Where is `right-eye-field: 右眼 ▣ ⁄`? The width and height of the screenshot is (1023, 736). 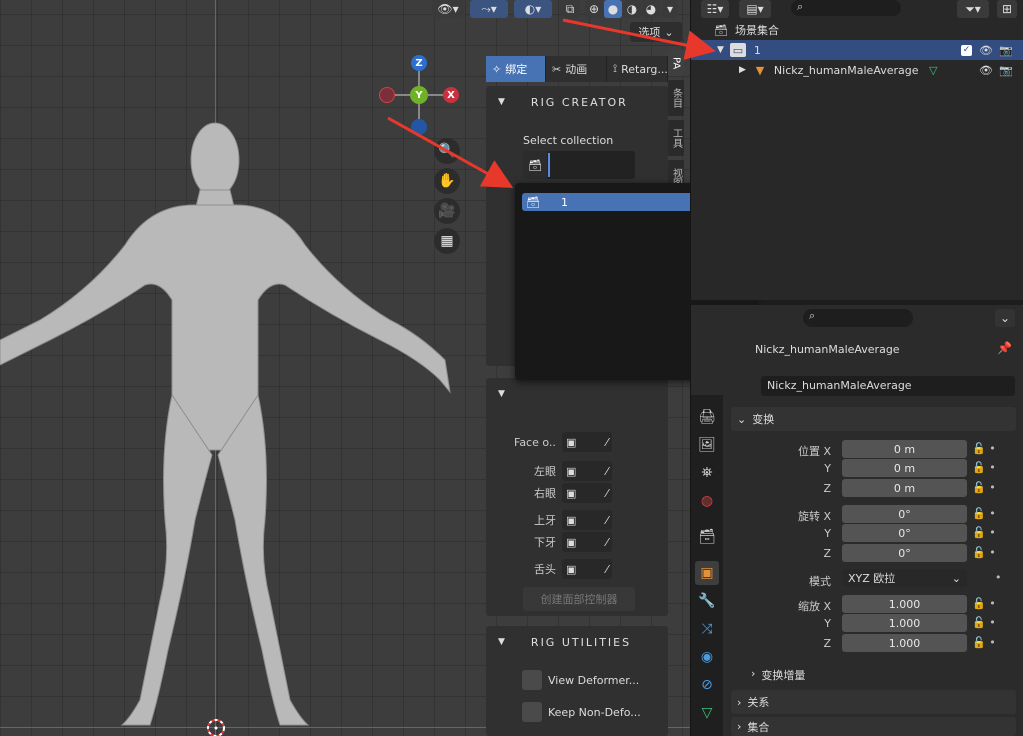
right-eye-field: 右眼 ▣ ⁄ is located at coordinates (563, 493).